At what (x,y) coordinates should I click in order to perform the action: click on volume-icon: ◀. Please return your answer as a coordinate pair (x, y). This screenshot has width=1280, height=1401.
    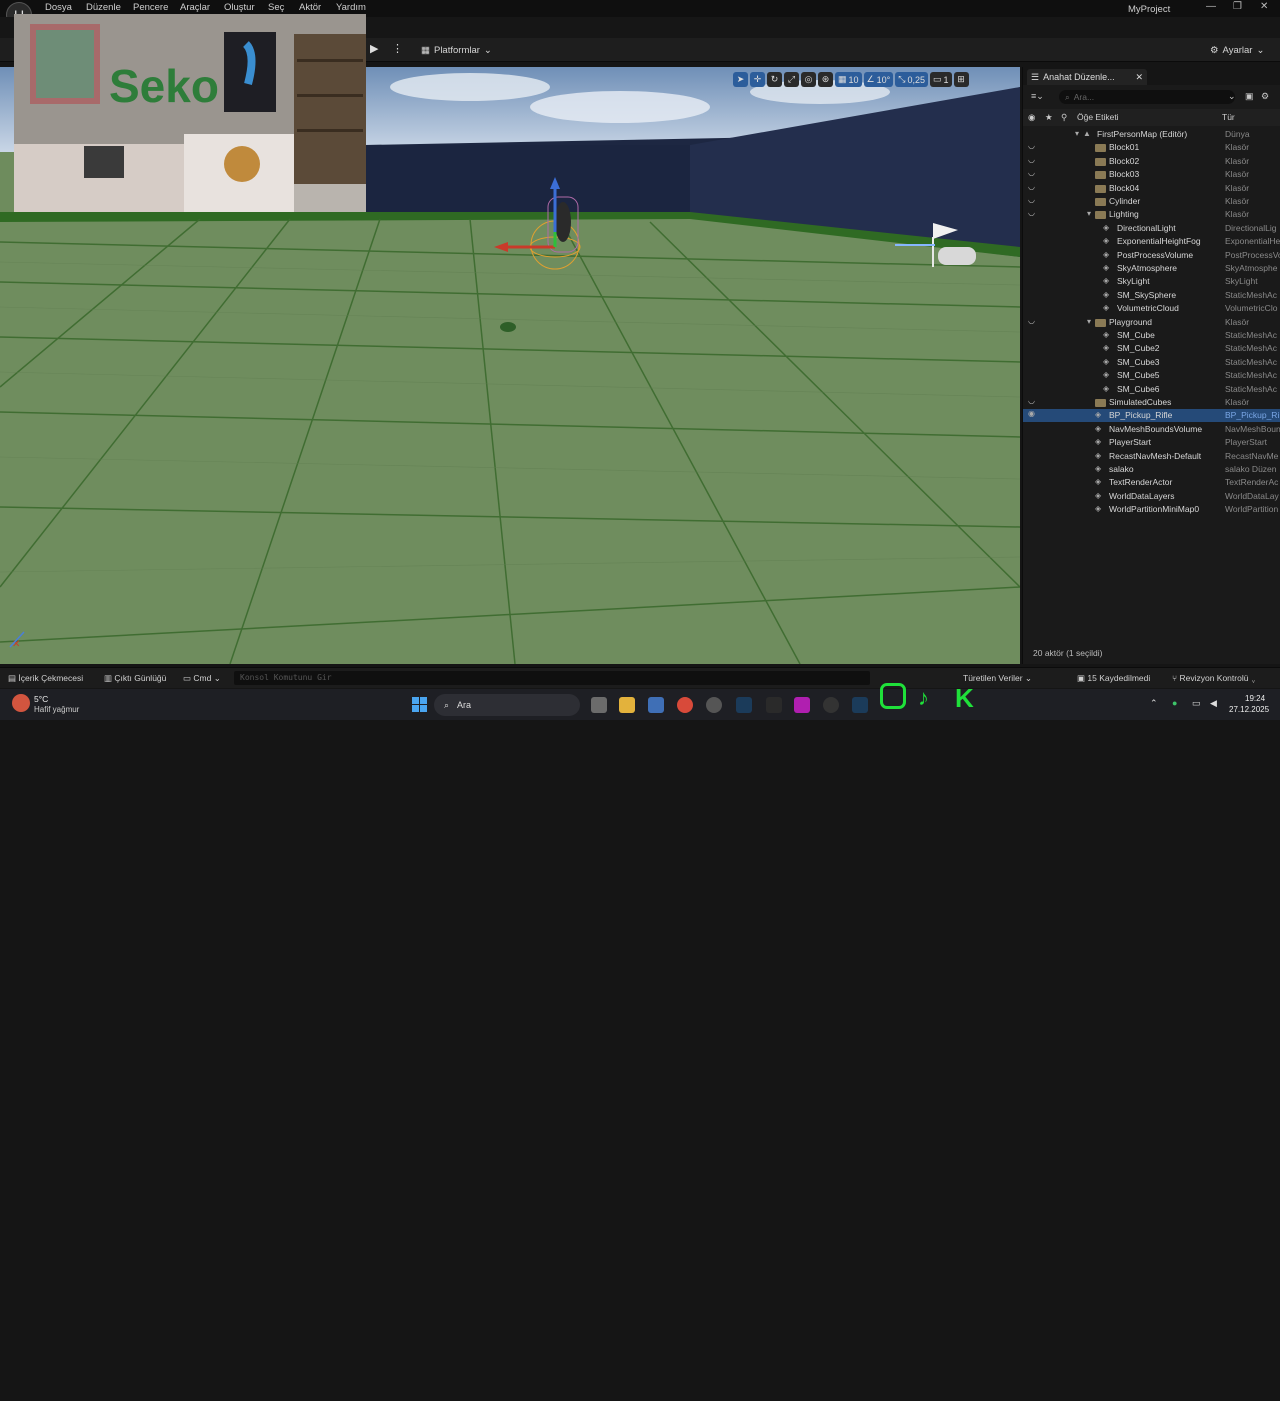
    Looking at the image, I should click on (1213, 703).